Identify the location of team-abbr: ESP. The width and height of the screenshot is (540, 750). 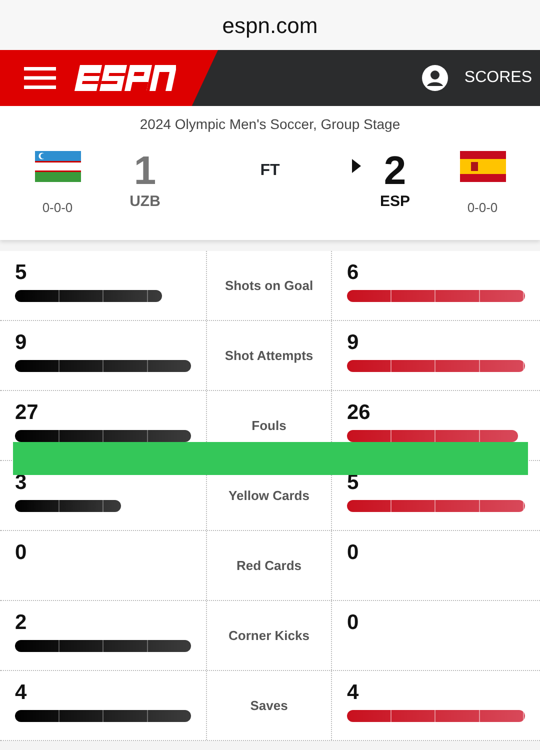
(395, 202).